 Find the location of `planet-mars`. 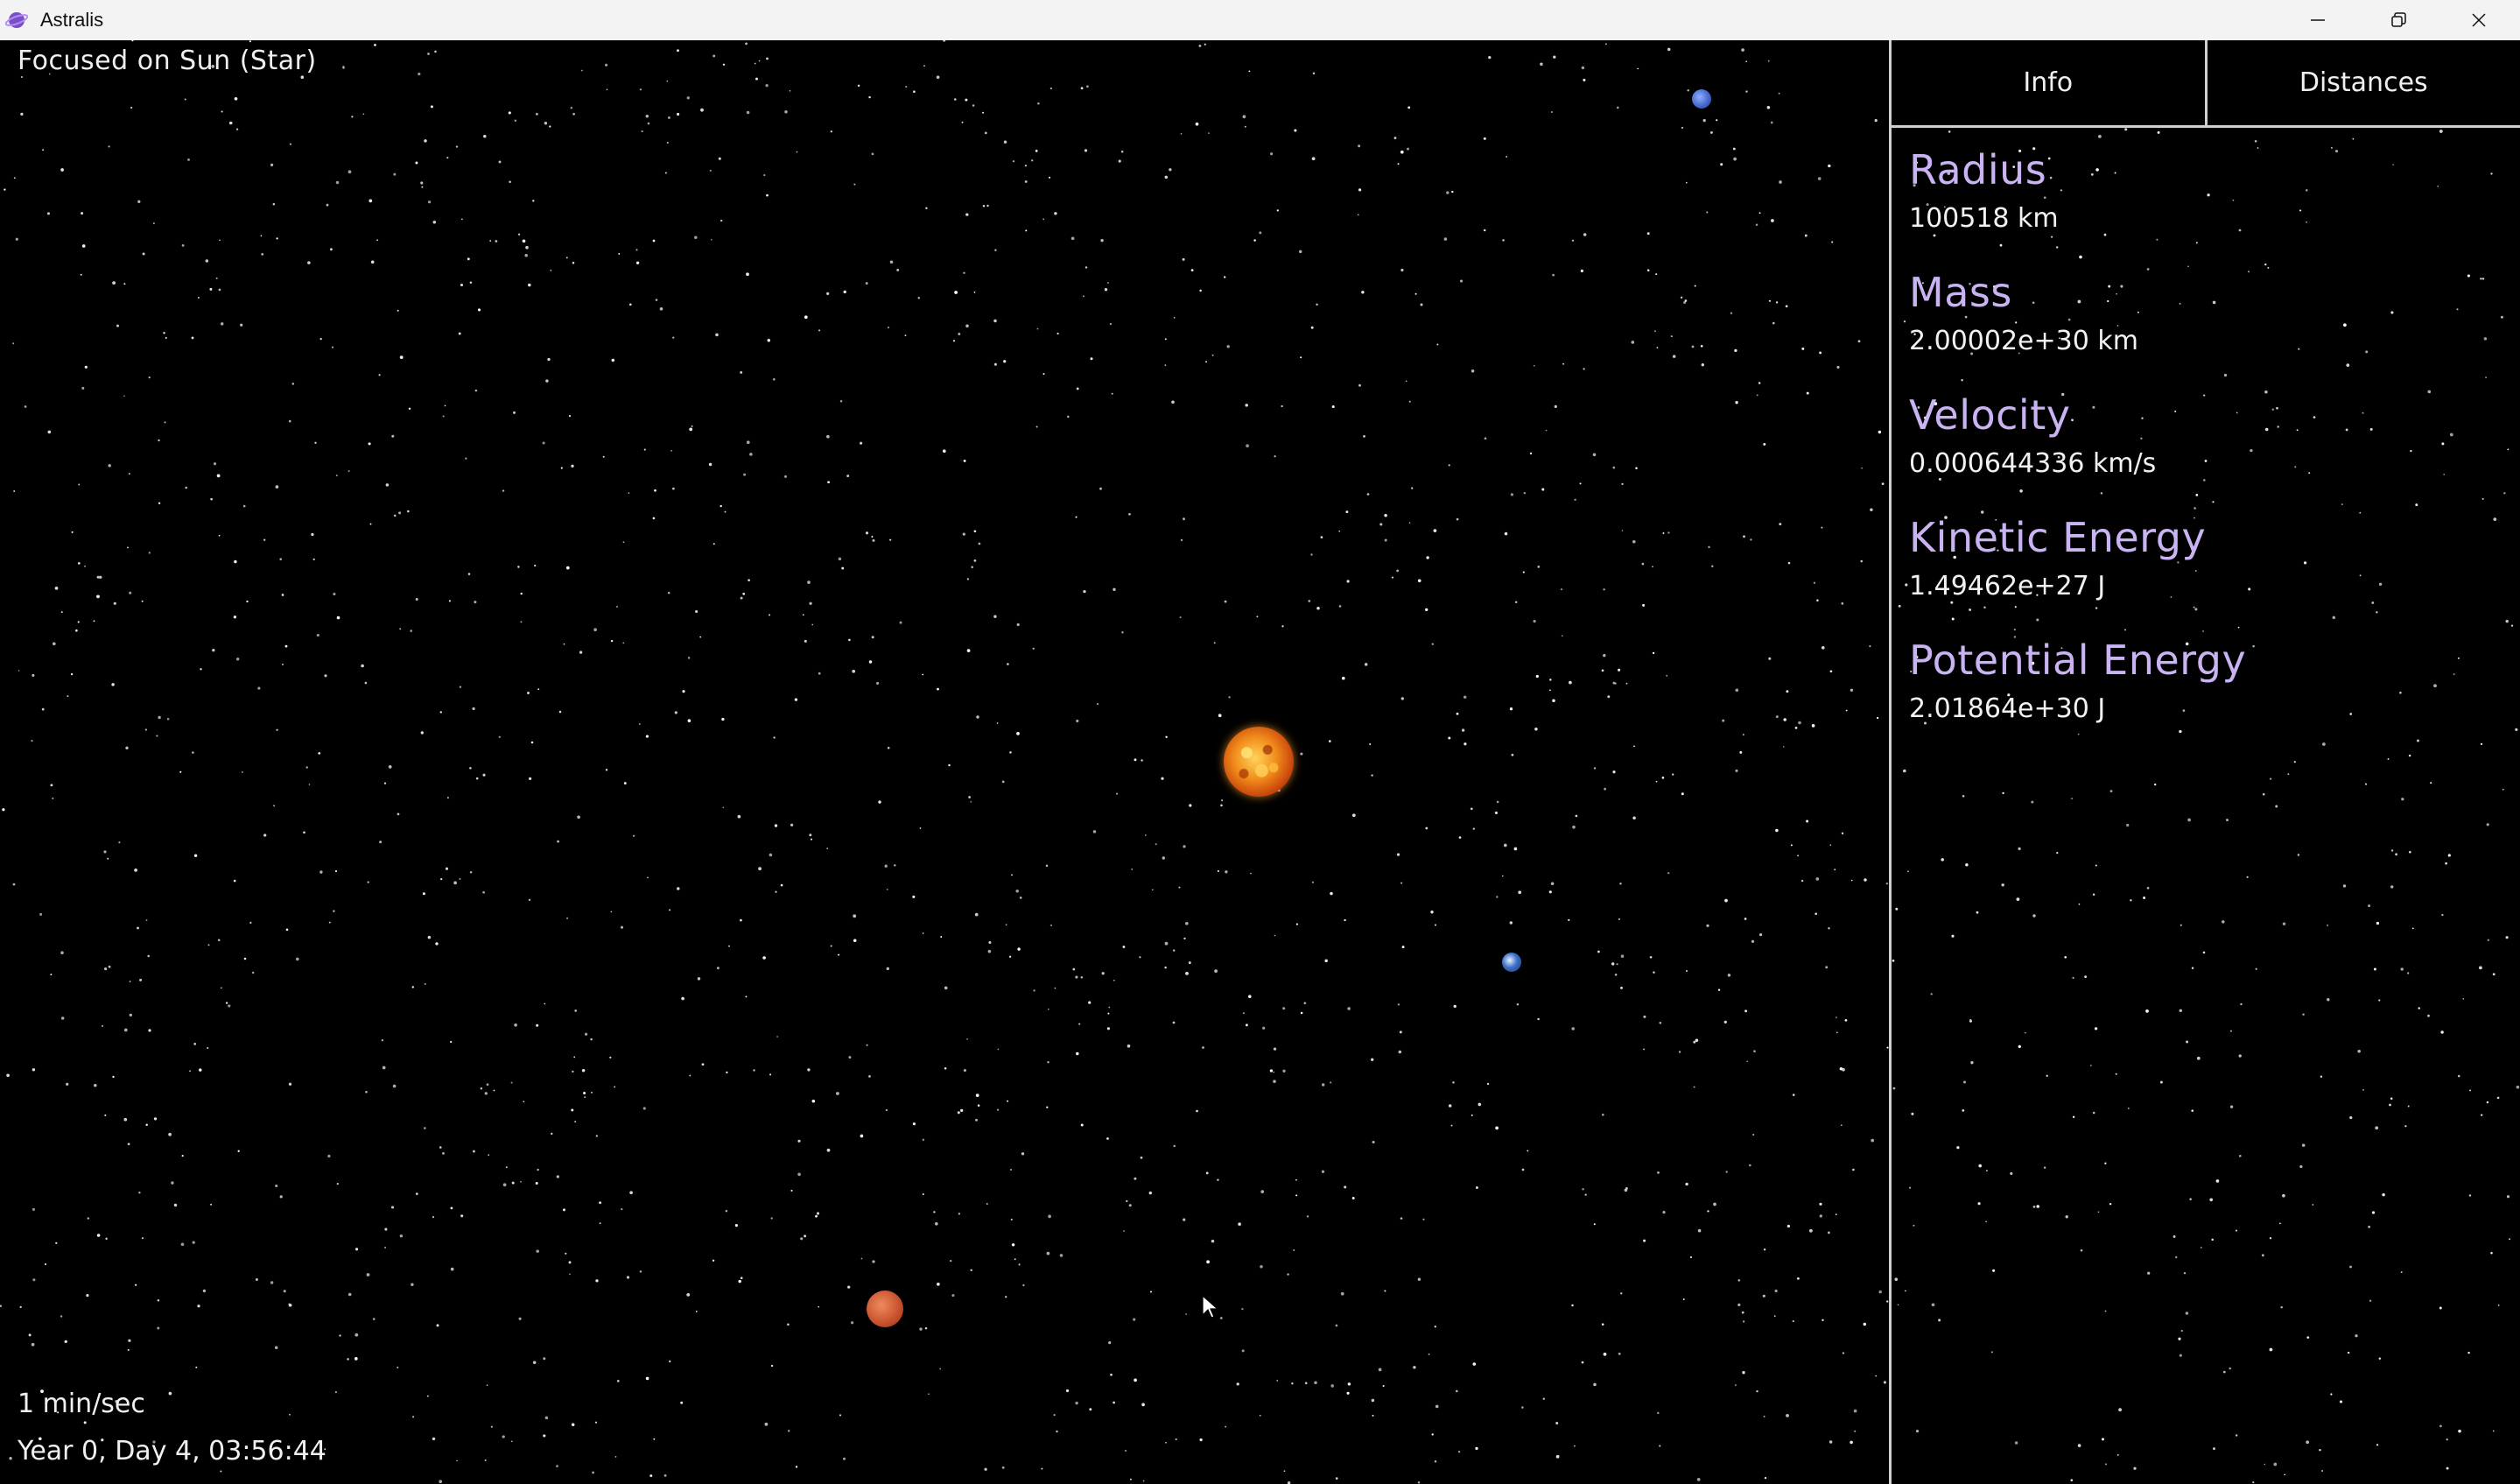

planet-mars is located at coordinates (885, 1309).